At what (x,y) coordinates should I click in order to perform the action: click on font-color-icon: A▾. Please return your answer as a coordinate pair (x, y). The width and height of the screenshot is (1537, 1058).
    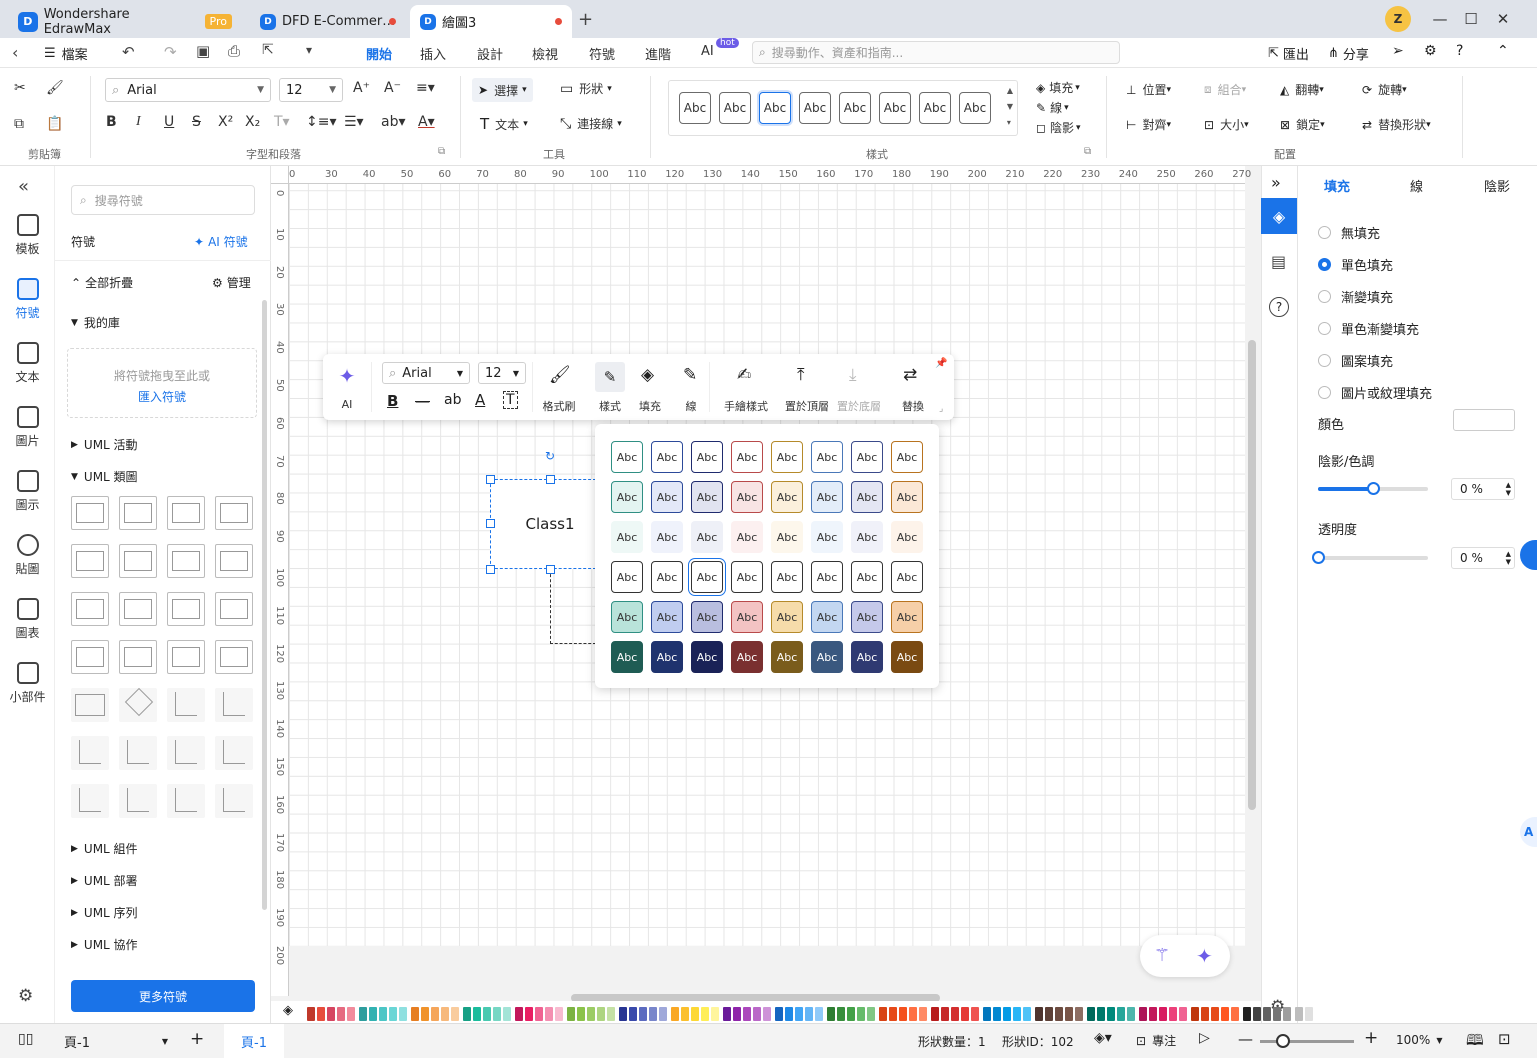
    Looking at the image, I should click on (426, 122).